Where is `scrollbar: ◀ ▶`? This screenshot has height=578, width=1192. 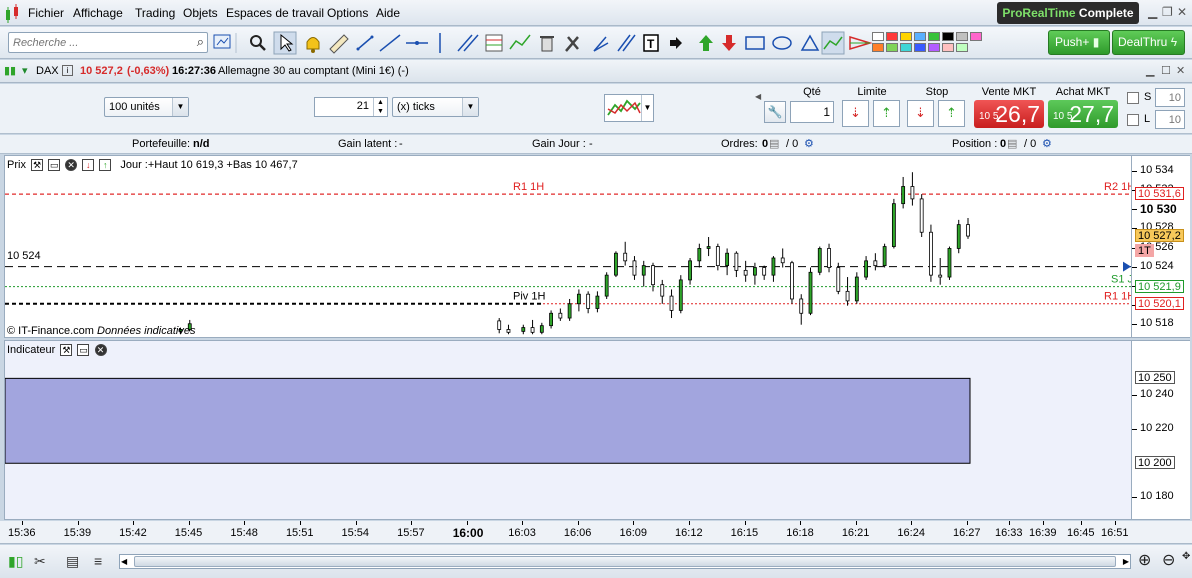 scrollbar: ◀ ▶ is located at coordinates (625, 561).